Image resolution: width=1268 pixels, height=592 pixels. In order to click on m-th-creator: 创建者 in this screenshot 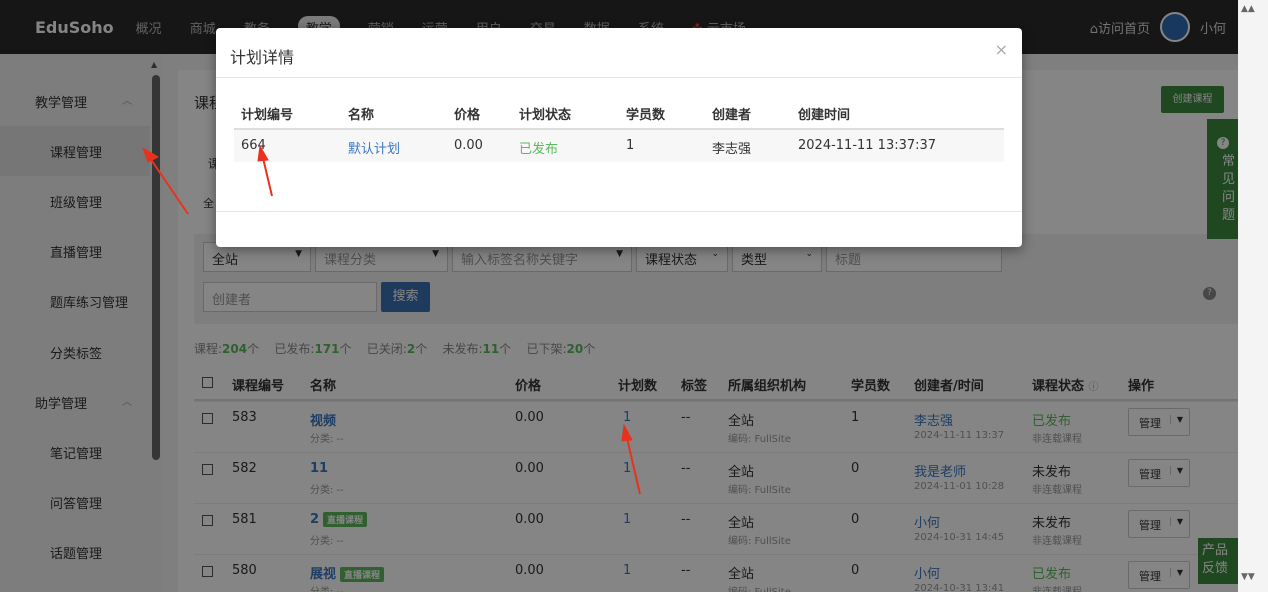, I will do `click(732, 115)`.